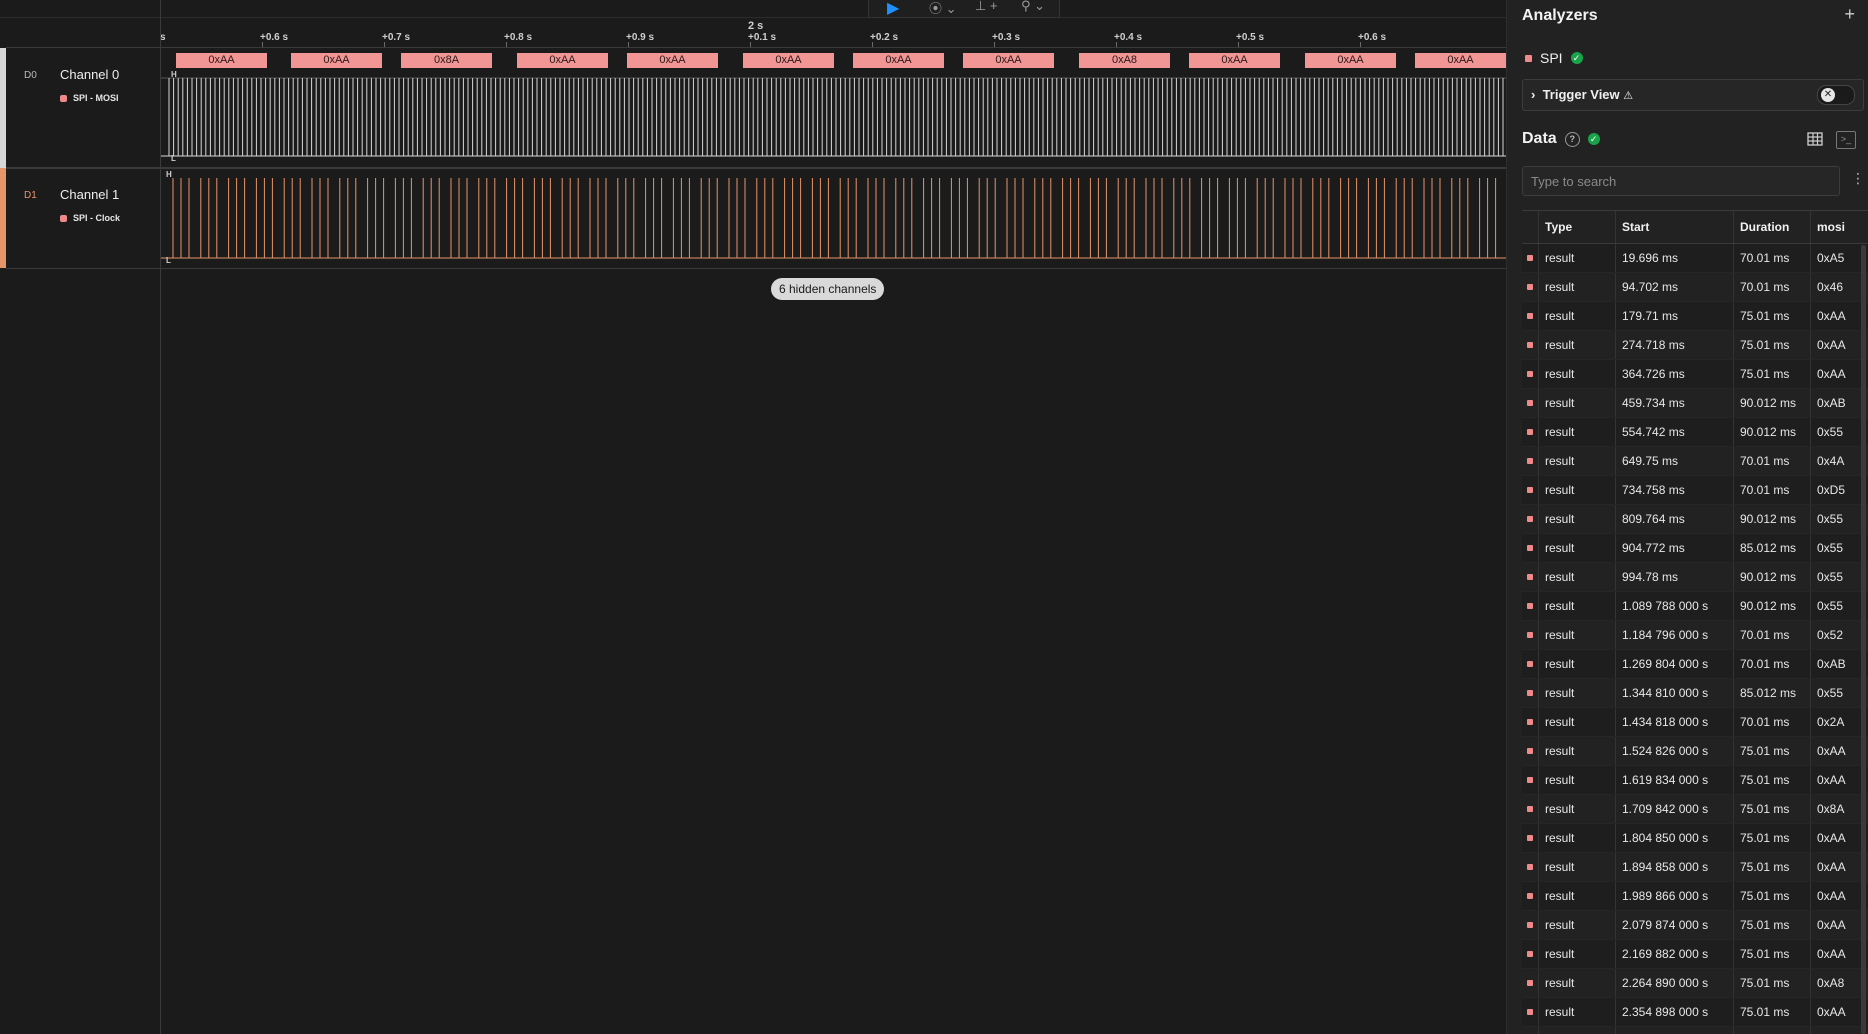 This screenshot has width=1868, height=1034. I want to click on table-row: result 1.804 850 000 s 75.01 ms 0xAA, so click(1695, 838).